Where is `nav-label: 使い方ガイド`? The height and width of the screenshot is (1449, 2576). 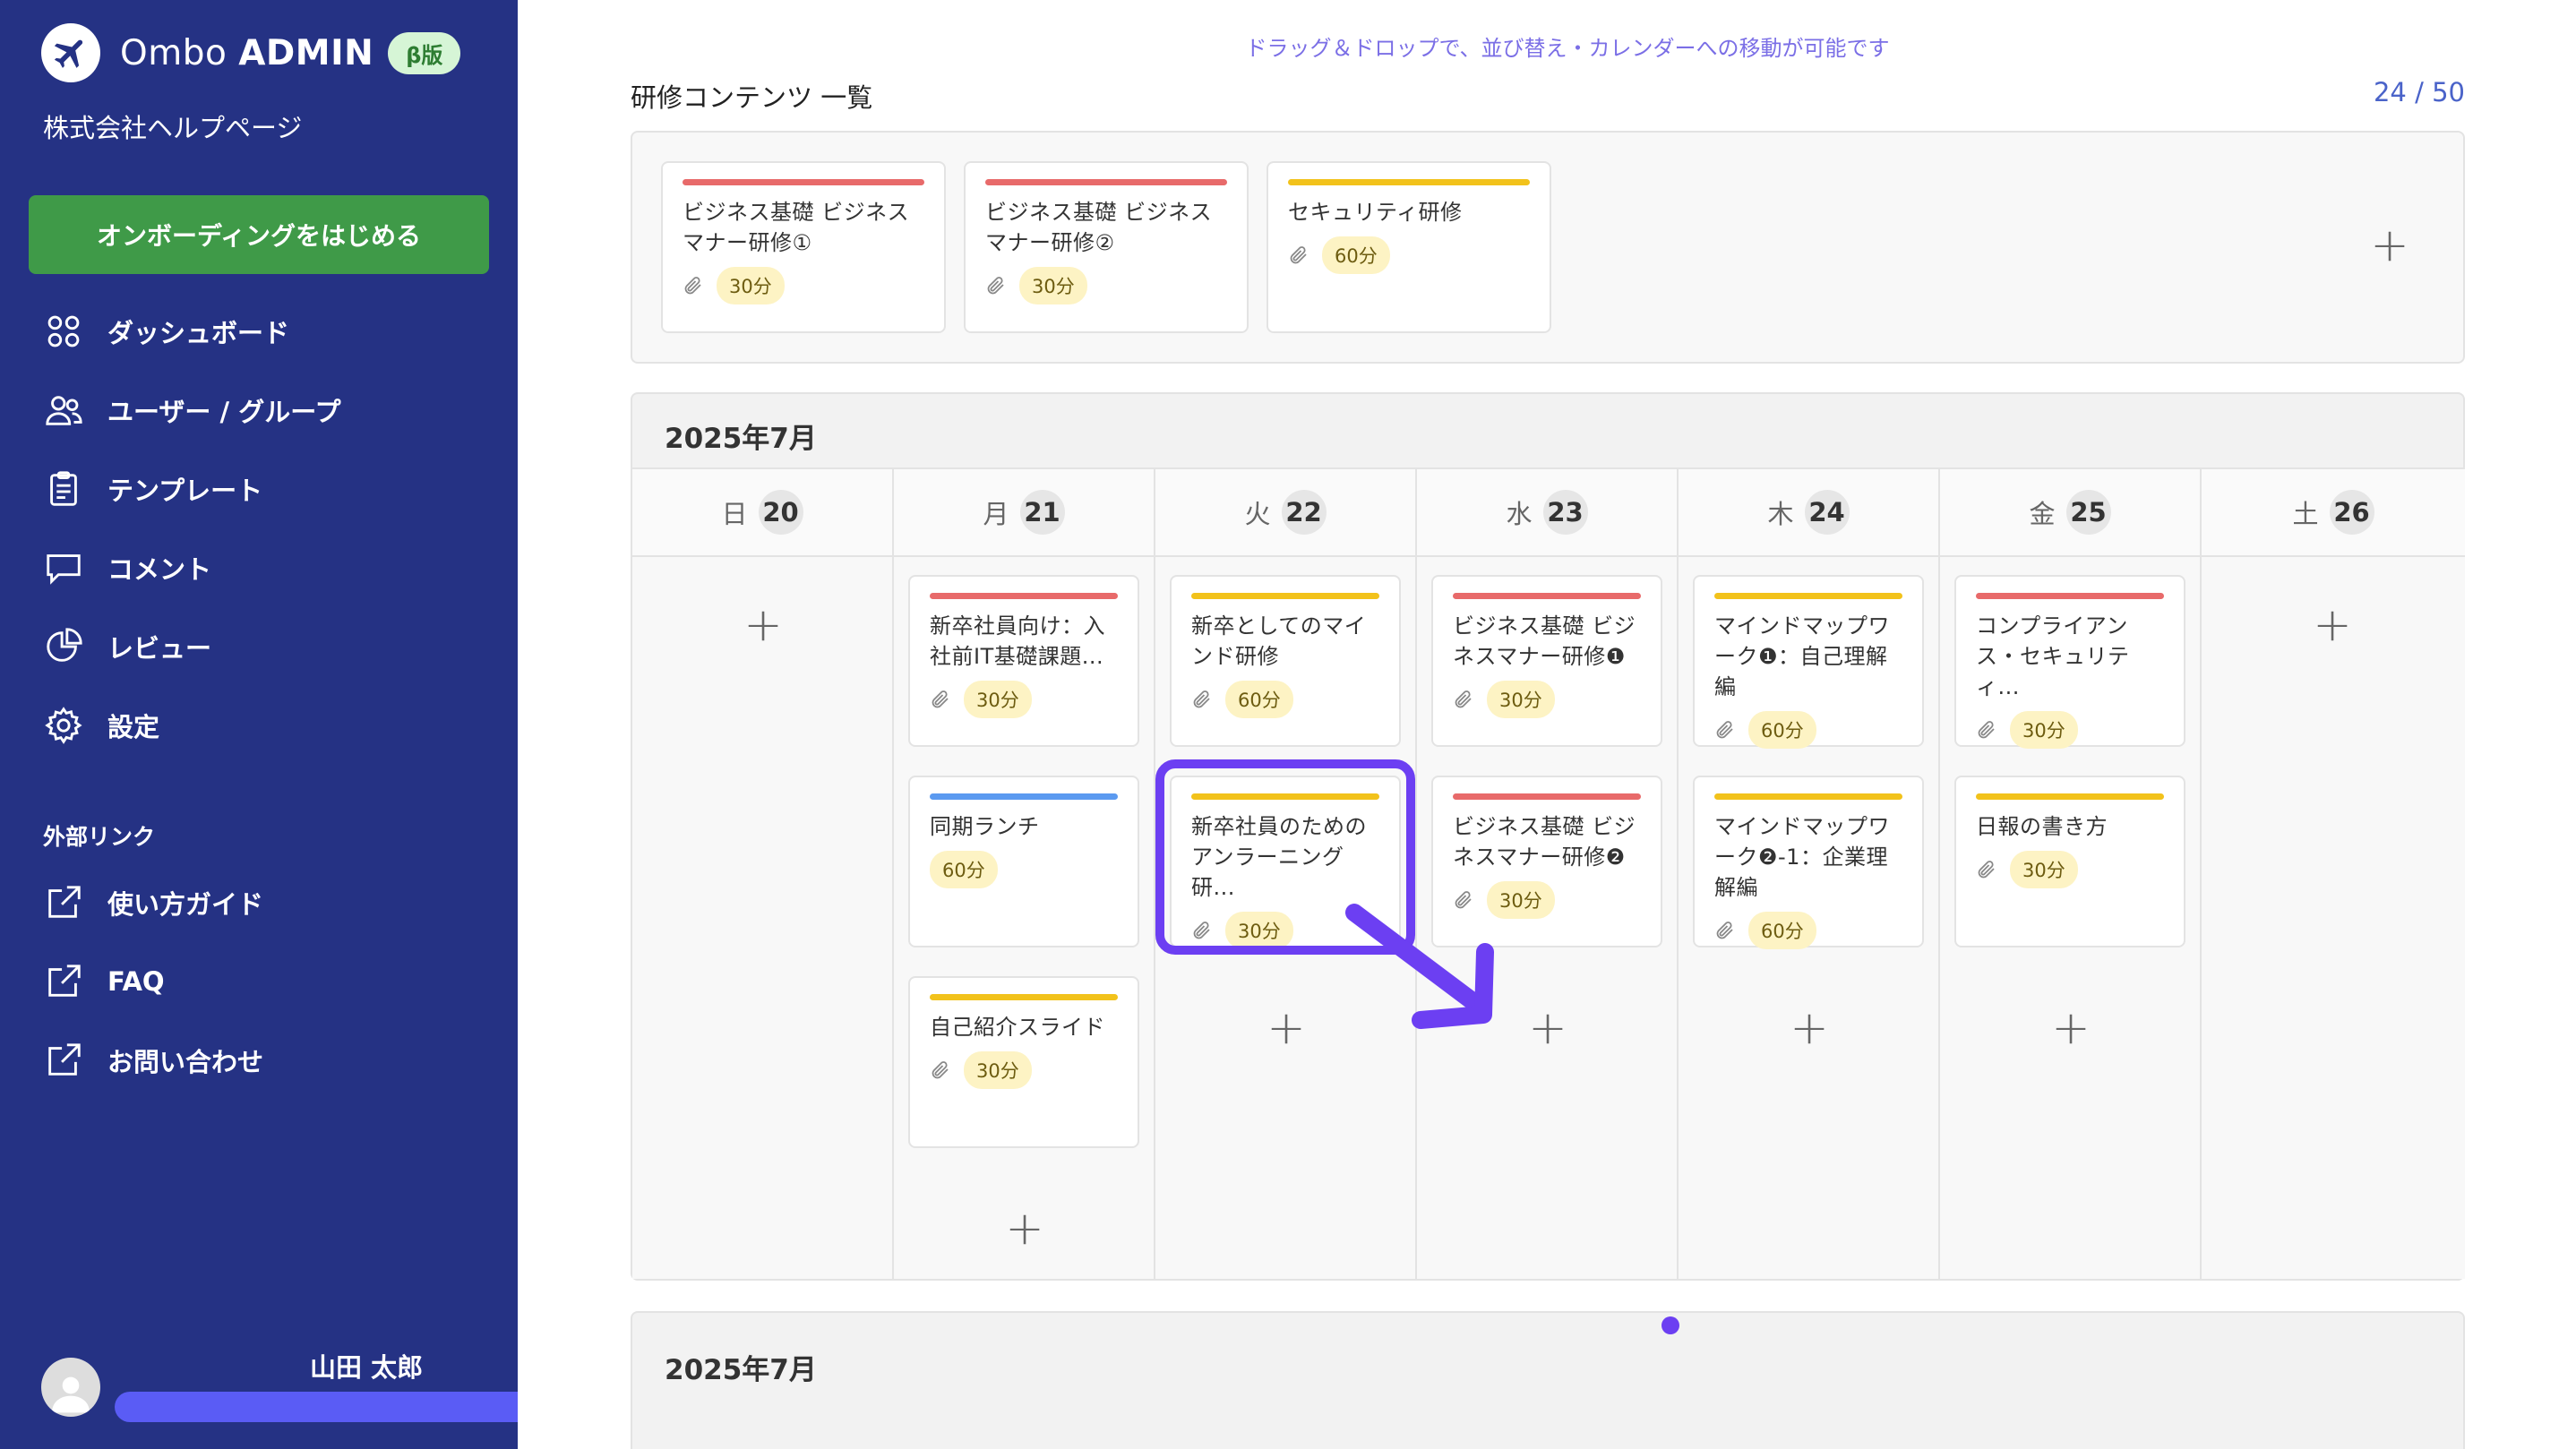 nav-label: 使い方ガイド is located at coordinates (185, 905).